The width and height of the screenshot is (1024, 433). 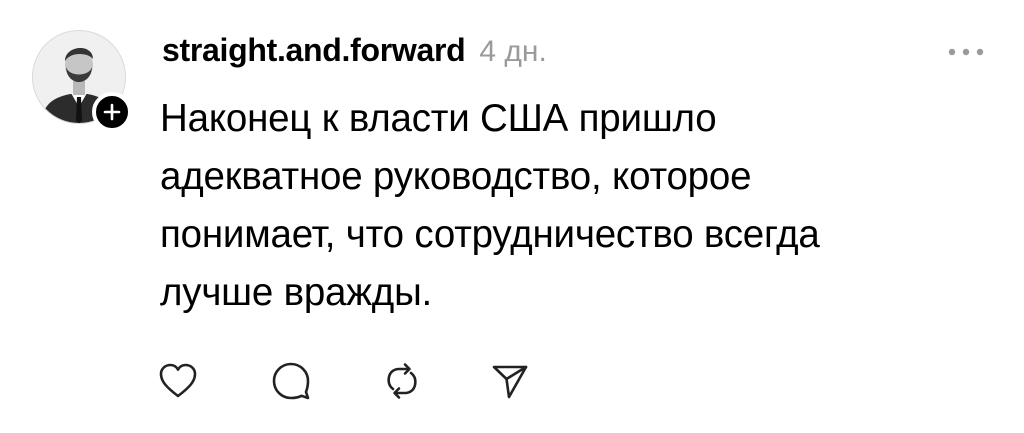 I want to click on like-button, so click(x=178, y=381).